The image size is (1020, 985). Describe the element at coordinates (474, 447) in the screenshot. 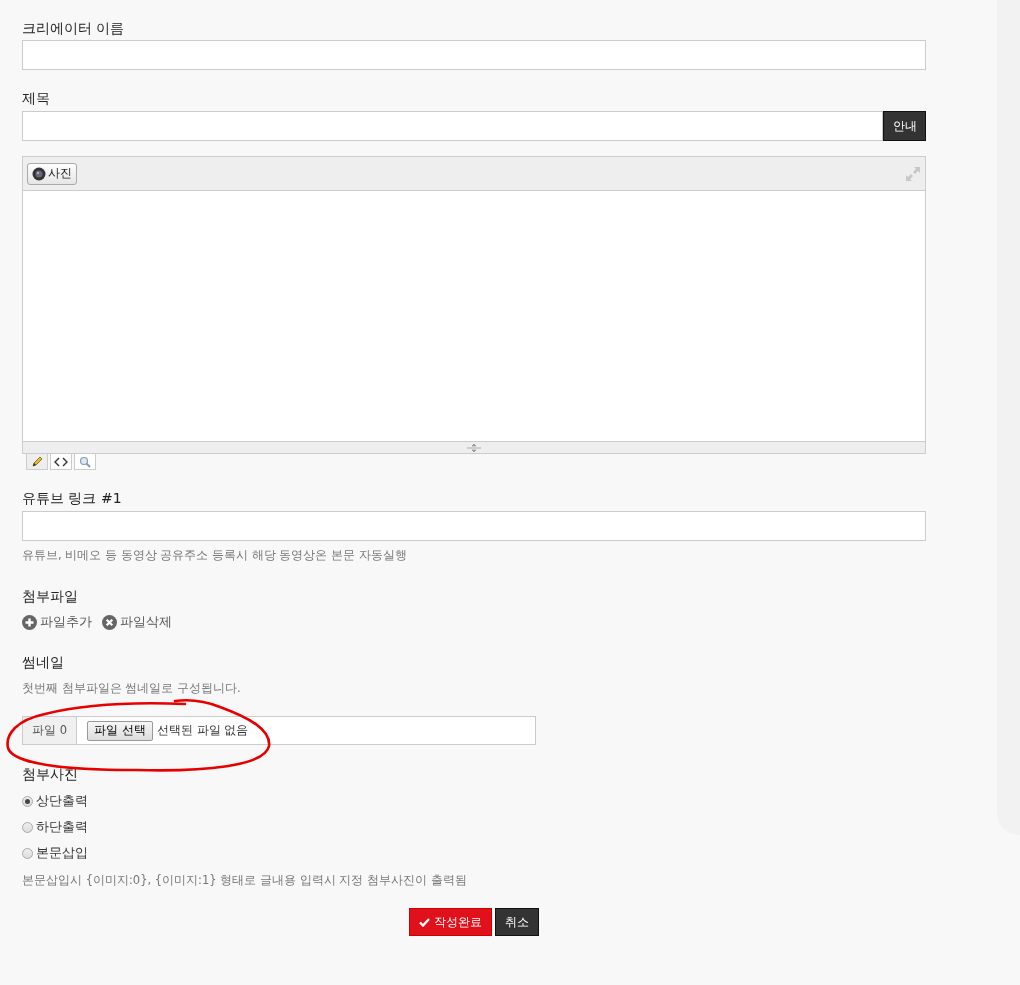

I see `resize-handle-icon` at that location.